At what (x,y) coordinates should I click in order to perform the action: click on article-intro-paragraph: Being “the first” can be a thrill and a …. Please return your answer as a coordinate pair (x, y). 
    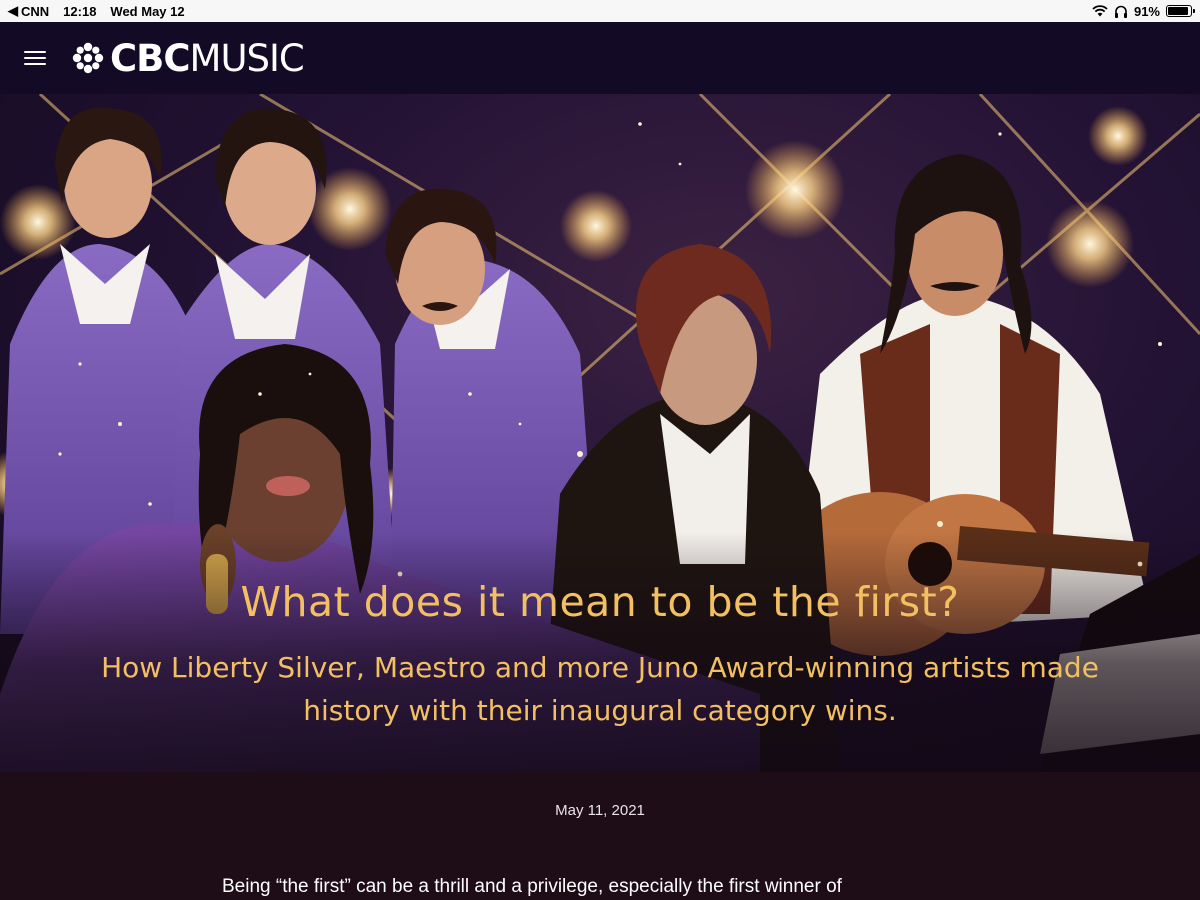
    Looking at the image, I should click on (532, 886).